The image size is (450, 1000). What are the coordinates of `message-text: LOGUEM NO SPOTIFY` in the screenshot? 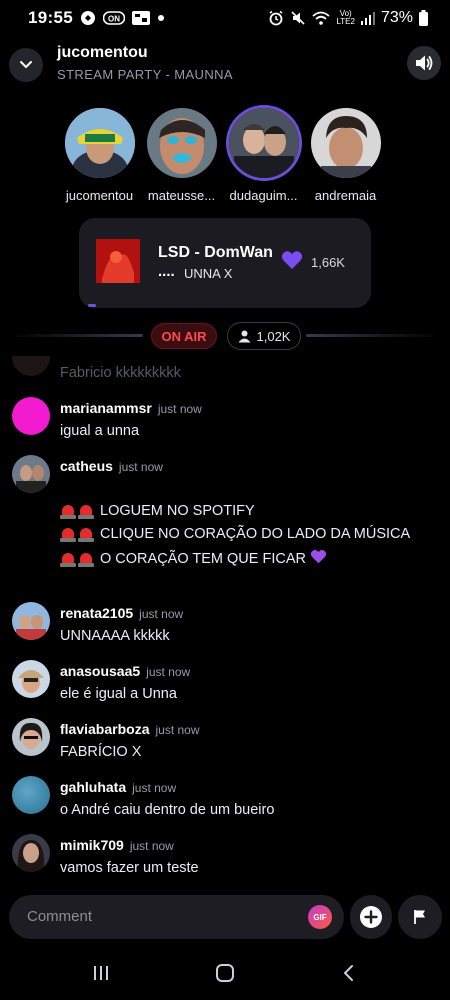 It's located at (177, 511).